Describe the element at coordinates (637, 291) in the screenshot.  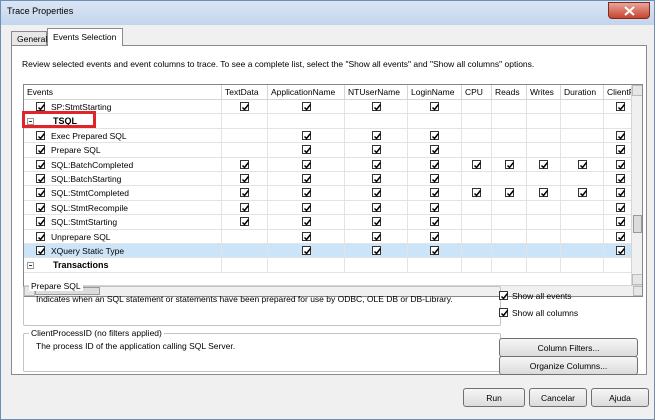
I see `scroll-right-button` at that location.